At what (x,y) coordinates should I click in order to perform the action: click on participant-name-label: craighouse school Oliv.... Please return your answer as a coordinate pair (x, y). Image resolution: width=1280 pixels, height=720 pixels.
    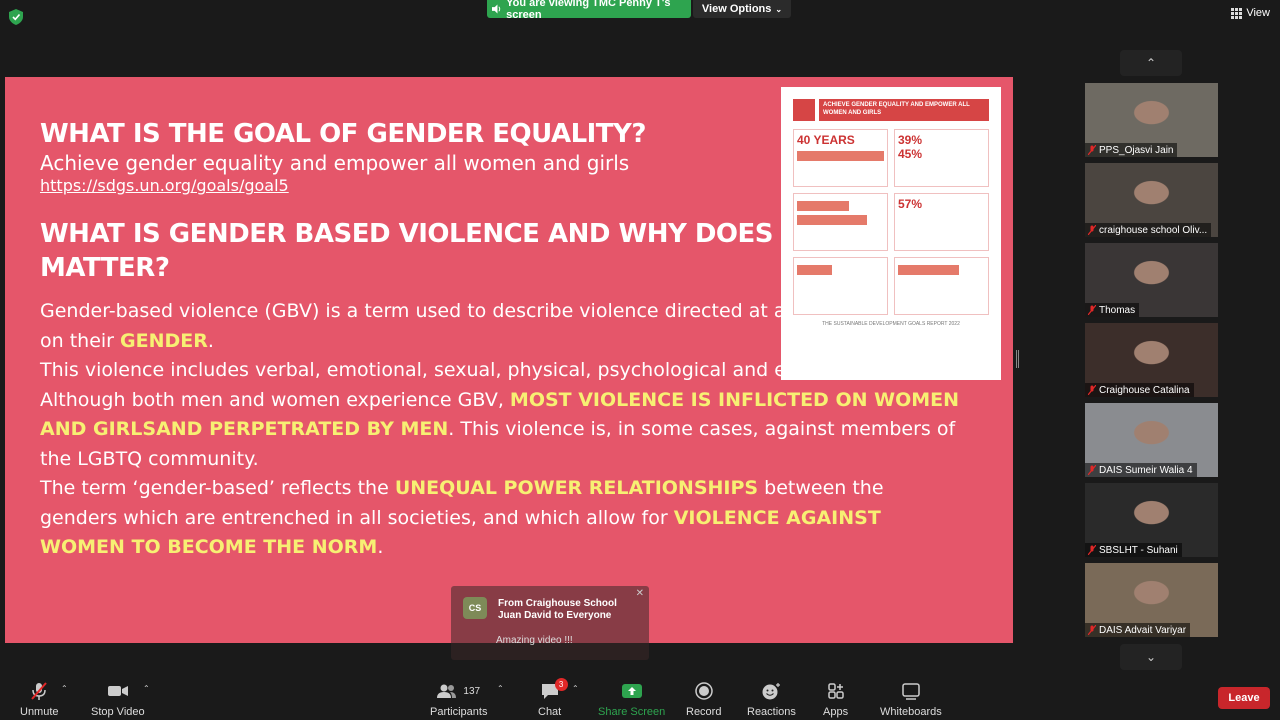
    Looking at the image, I should click on (1148, 230).